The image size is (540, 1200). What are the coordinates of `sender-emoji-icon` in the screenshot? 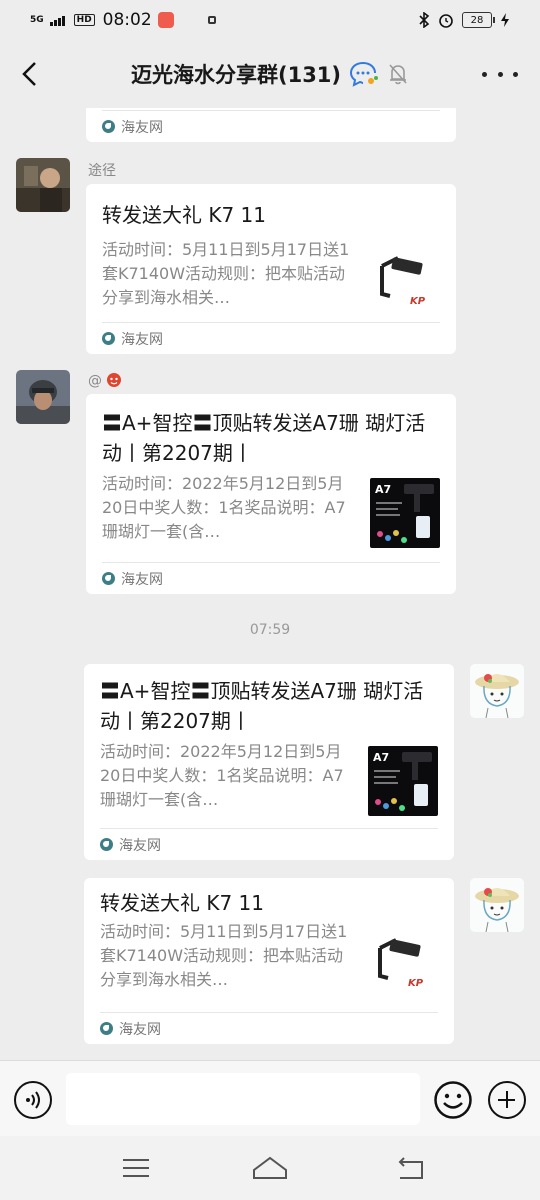 It's located at (114, 380).